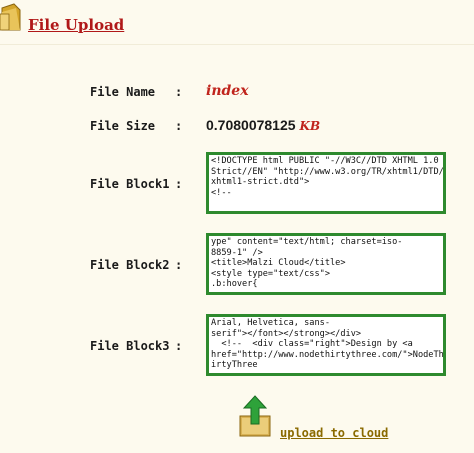 Image resolution: width=474 pixels, height=453 pixels. Describe the element at coordinates (179, 92) in the screenshot. I see `file-name-colon: :` at that location.